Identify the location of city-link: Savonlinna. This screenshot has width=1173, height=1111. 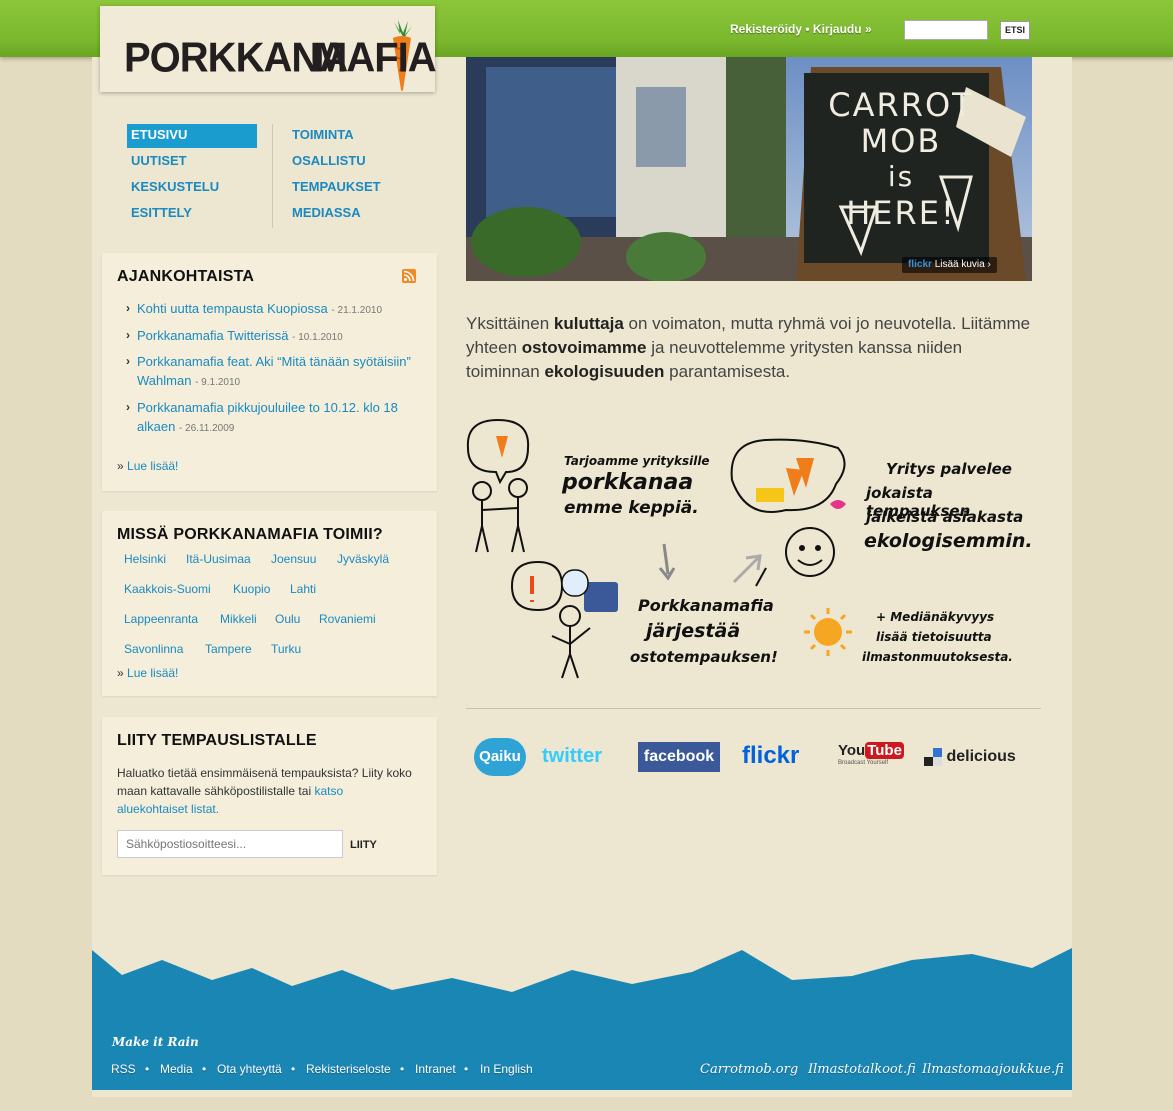
(153, 649).